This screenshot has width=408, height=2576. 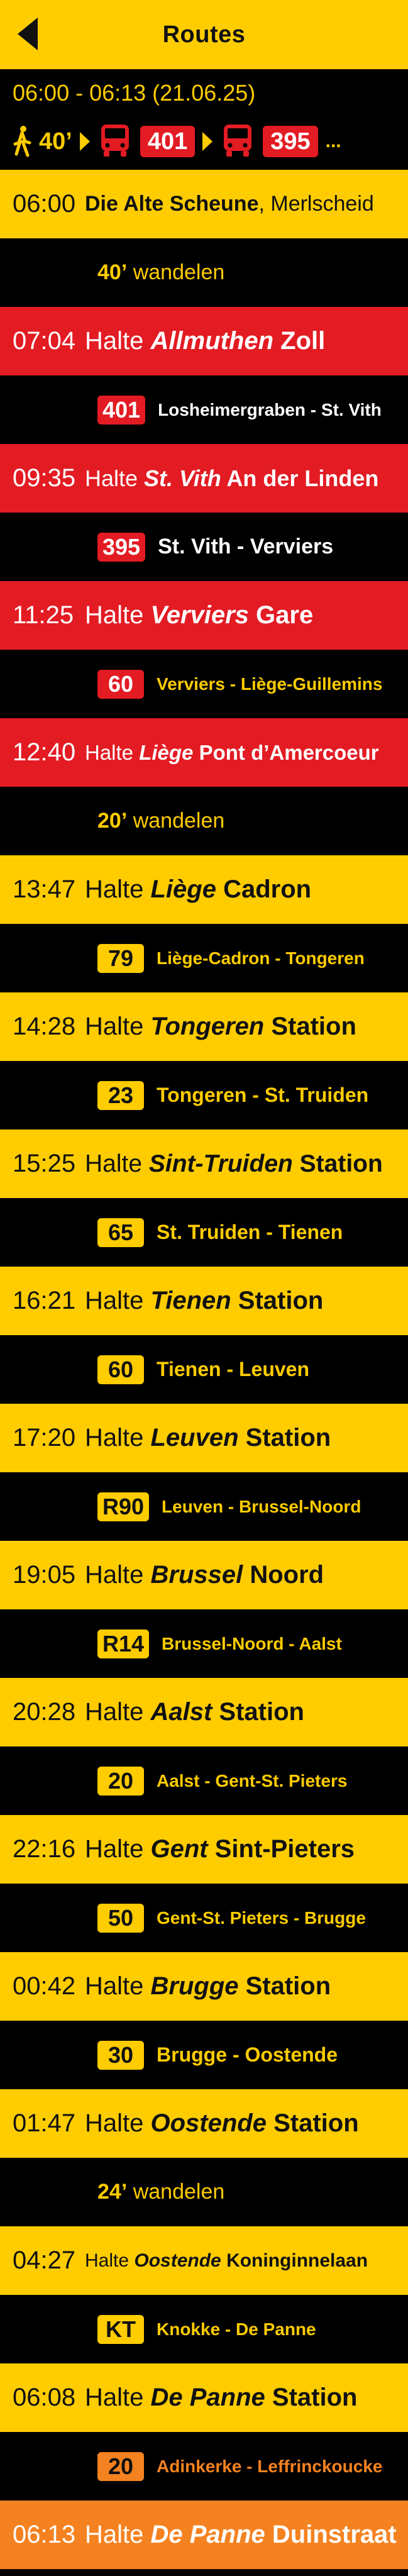 What do you see at coordinates (44, 204) in the screenshot?
I see `stop-time: 06:00` at bounding box center [44, 204].